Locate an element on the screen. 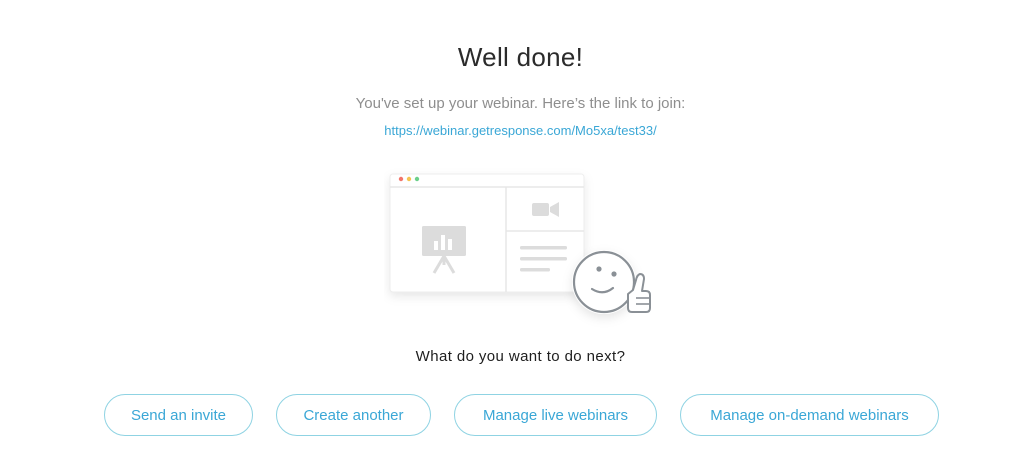 Image resolution: width=1024 pixels, height=457 pixels. manage-on-demand-webinars-button: Manage on-demand webinars is located at coordinates (809, 415).